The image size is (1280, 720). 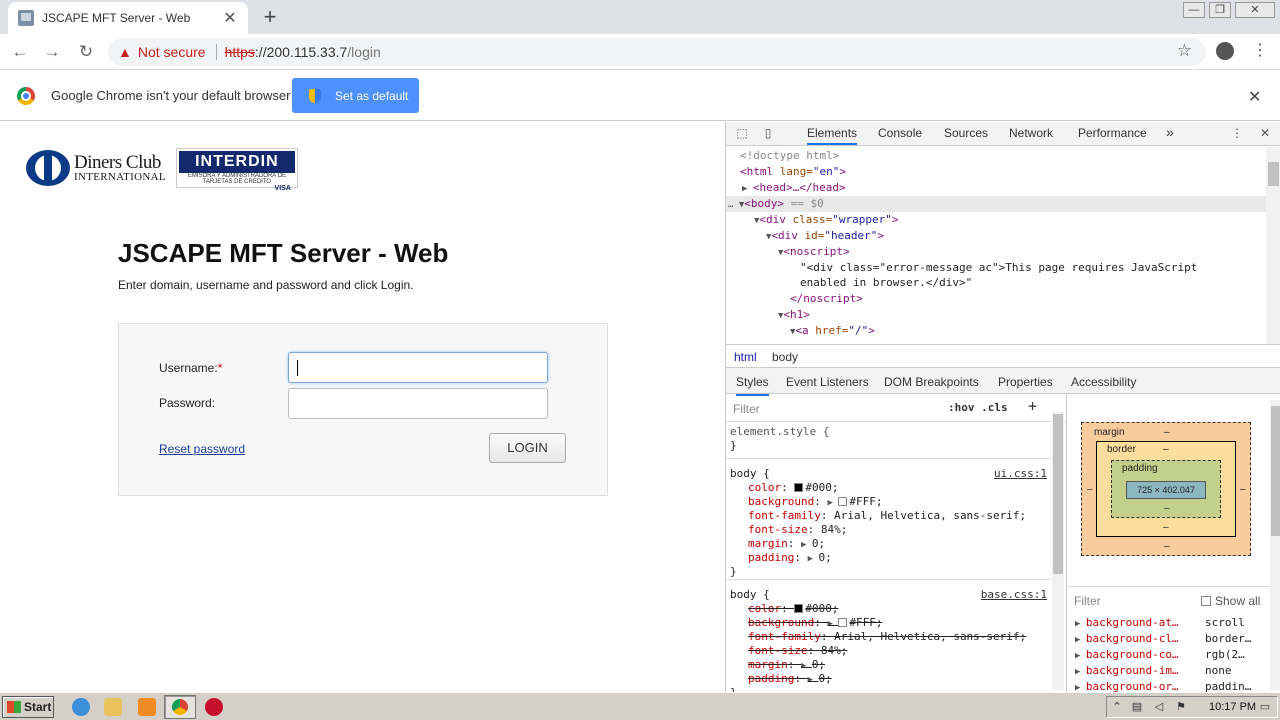 What do you see at coordinates (1137, 707) in the screenshot?
I see `network-icon: ▤` at bounding box center [1137, 707].